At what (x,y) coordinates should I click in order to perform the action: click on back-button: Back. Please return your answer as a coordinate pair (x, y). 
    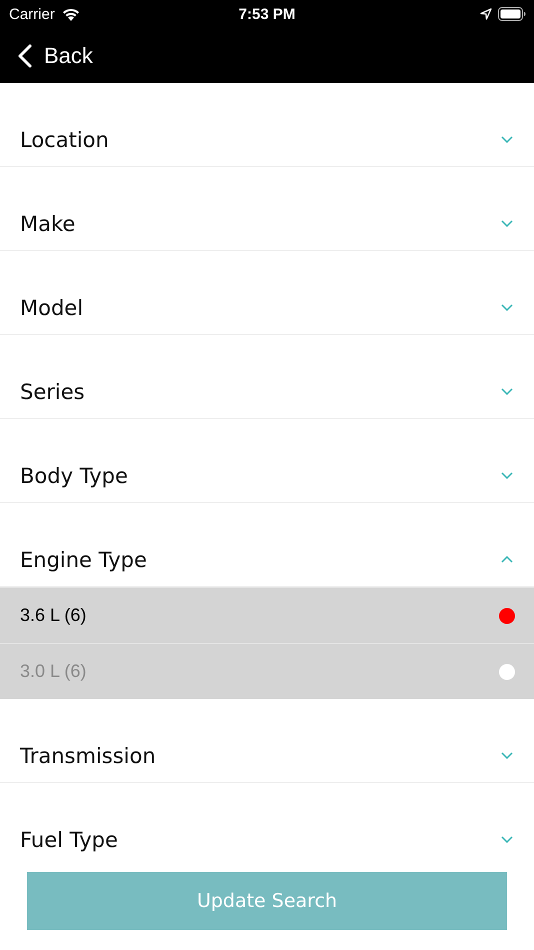
    Looking at the image, I should click on (55, 55).